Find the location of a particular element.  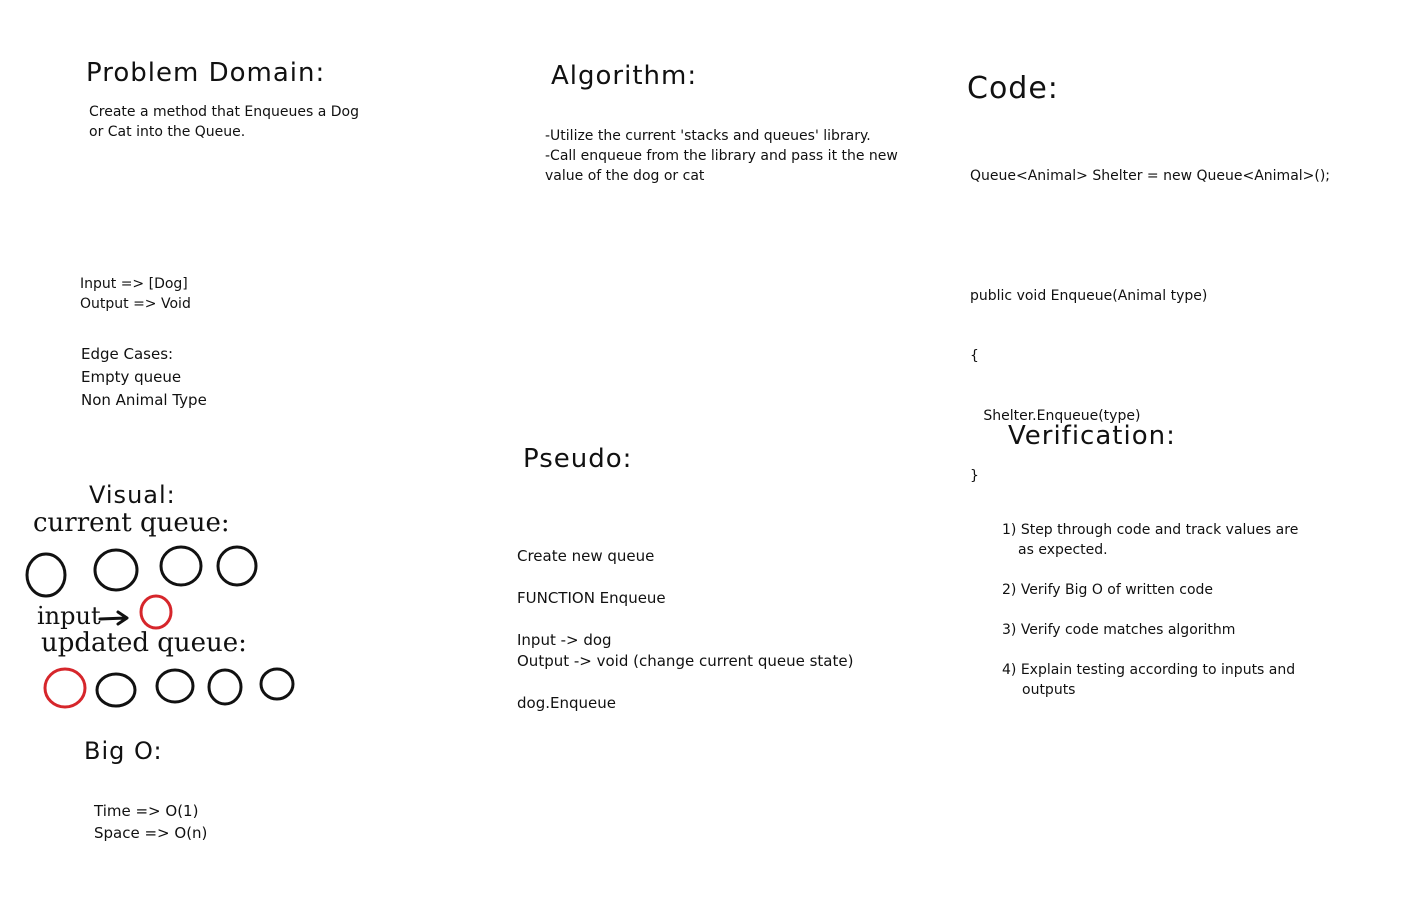

input-label: input is located at coordinates (69, 616).